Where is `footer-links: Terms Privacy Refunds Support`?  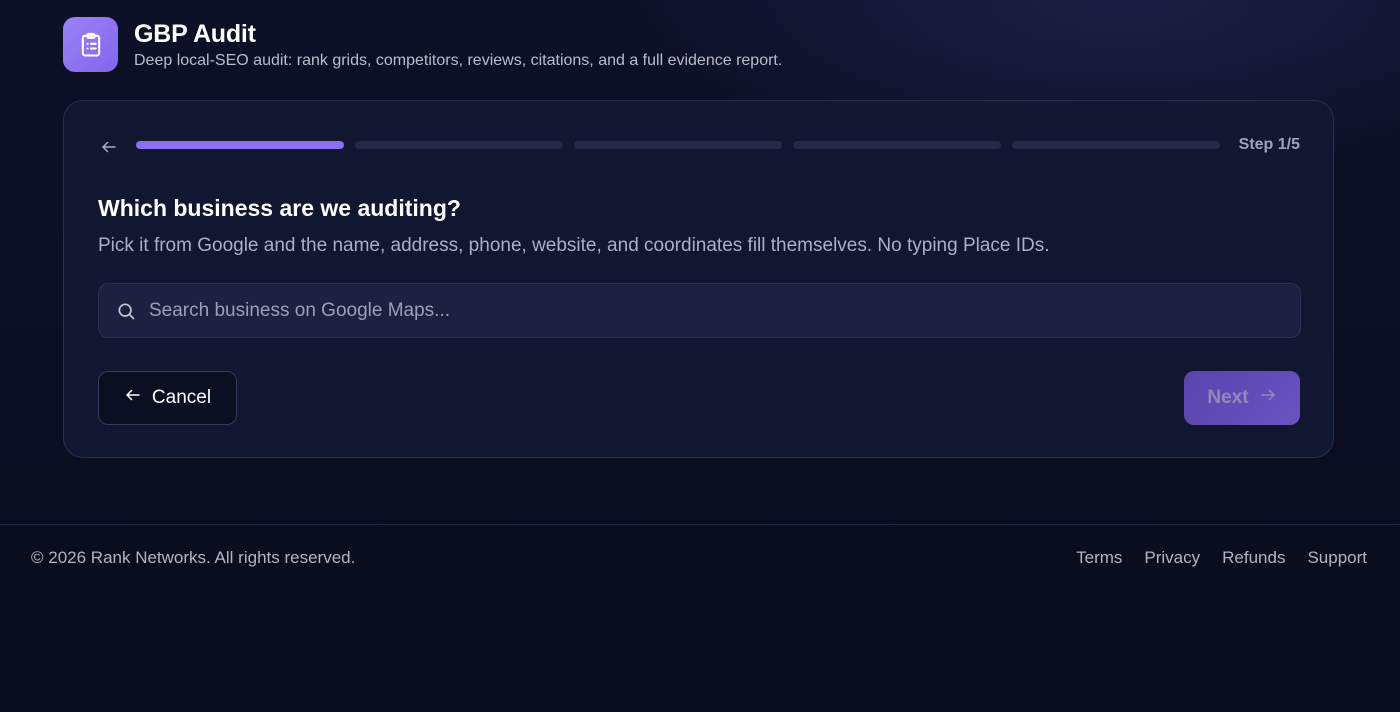
footer-links: Terms Privacy Refunds Support is located at coordinates (1221, 558).